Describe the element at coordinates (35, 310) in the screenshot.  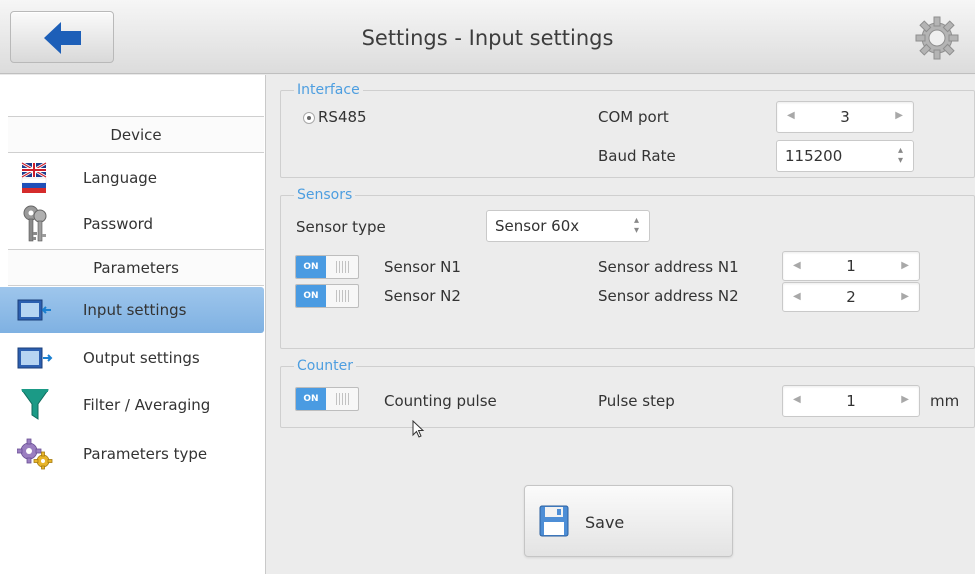
I see `monitor-input-icon` at that location.